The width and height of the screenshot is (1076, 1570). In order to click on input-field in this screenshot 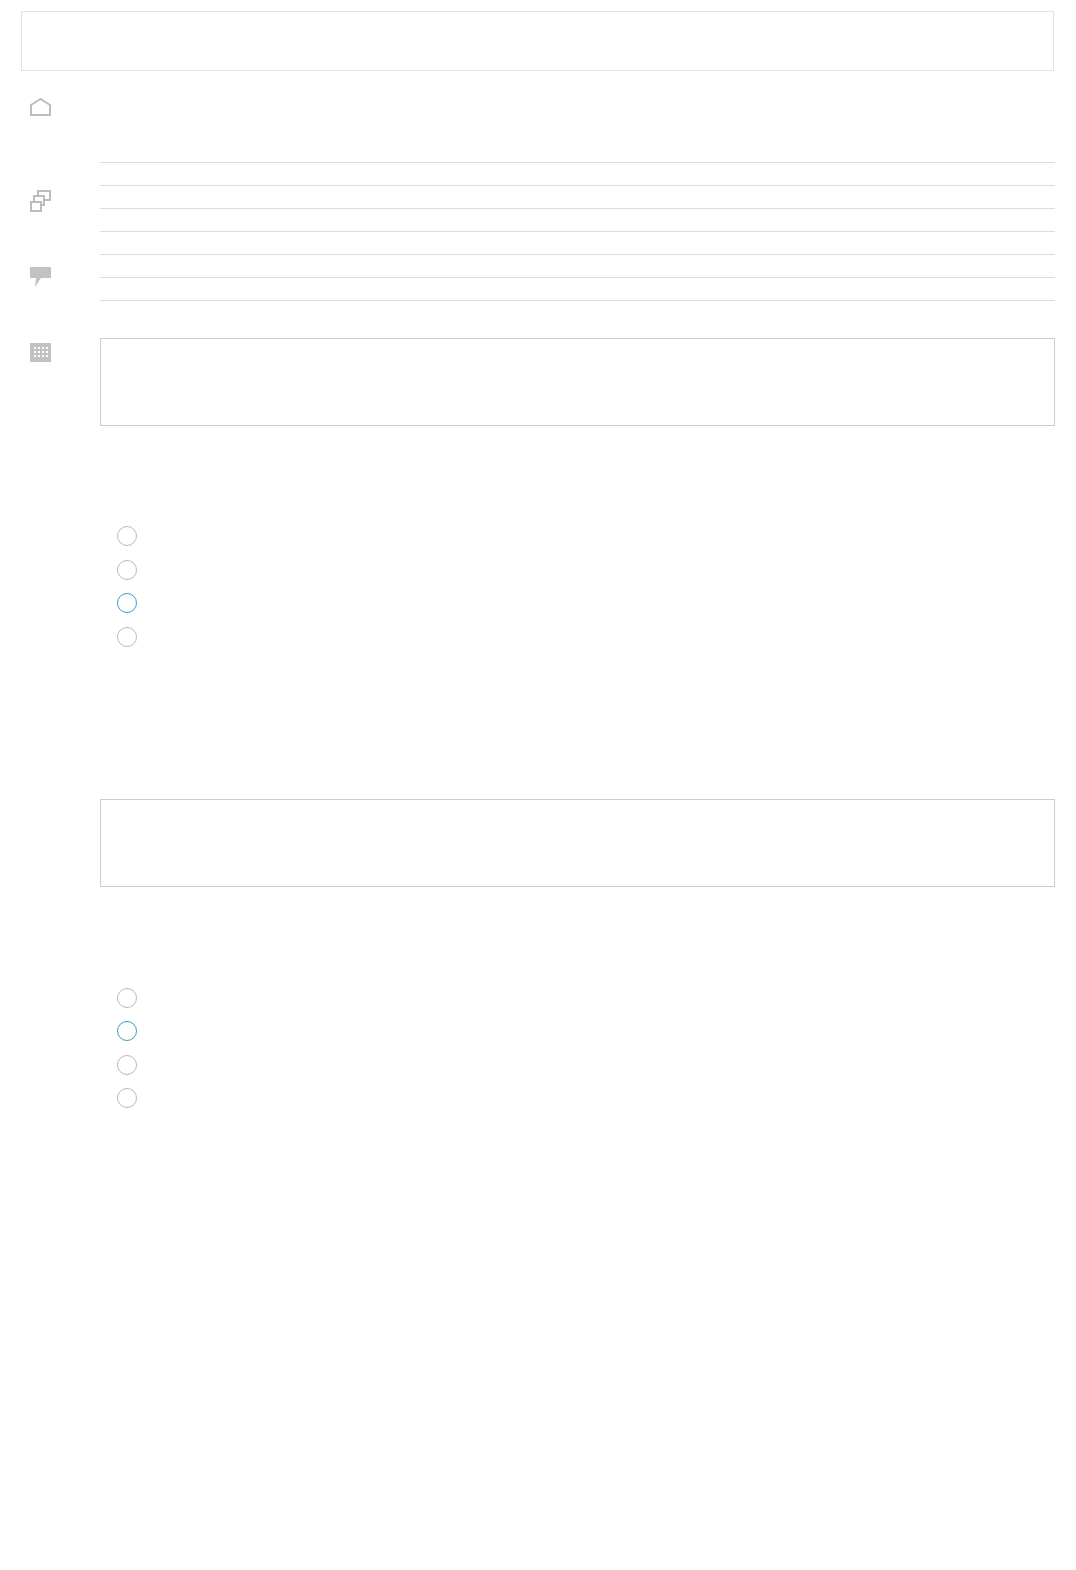, I will do `click(537, 41)`.